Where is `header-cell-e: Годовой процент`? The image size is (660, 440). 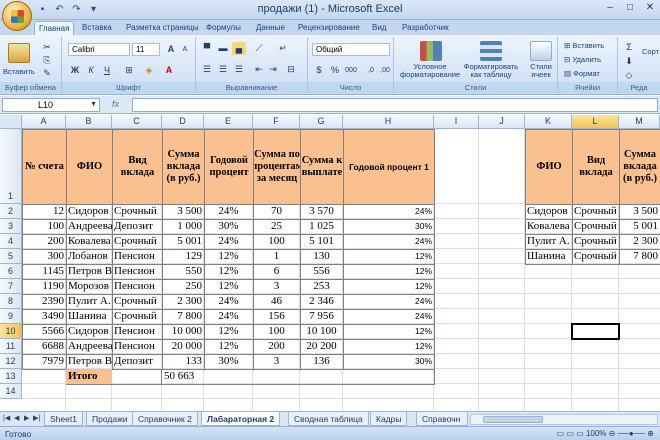
header-cell-e: Годовой процент is located at coordinates (229, 167).